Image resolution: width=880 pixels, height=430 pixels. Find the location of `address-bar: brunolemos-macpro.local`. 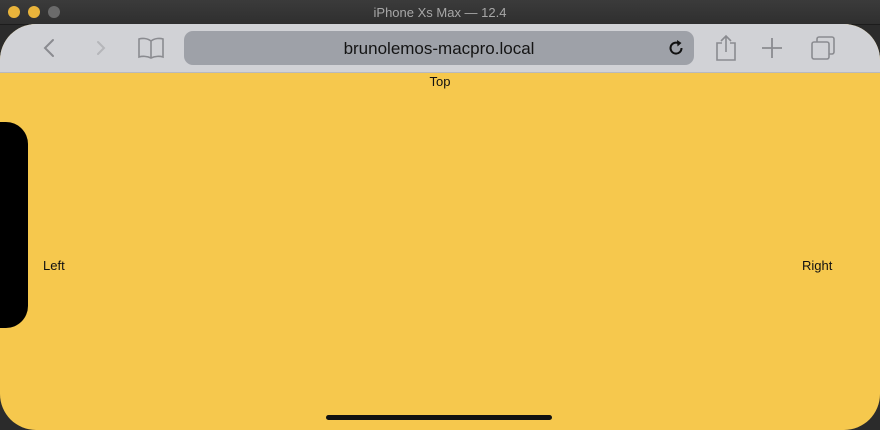

address-bar: brunolemos-macpro.local is located at coordinates (439, 48).